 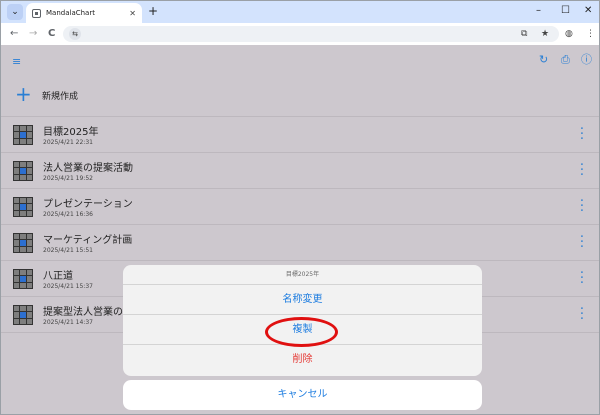 I want to click on item-title: 八正道, so click(x=58, y=276).